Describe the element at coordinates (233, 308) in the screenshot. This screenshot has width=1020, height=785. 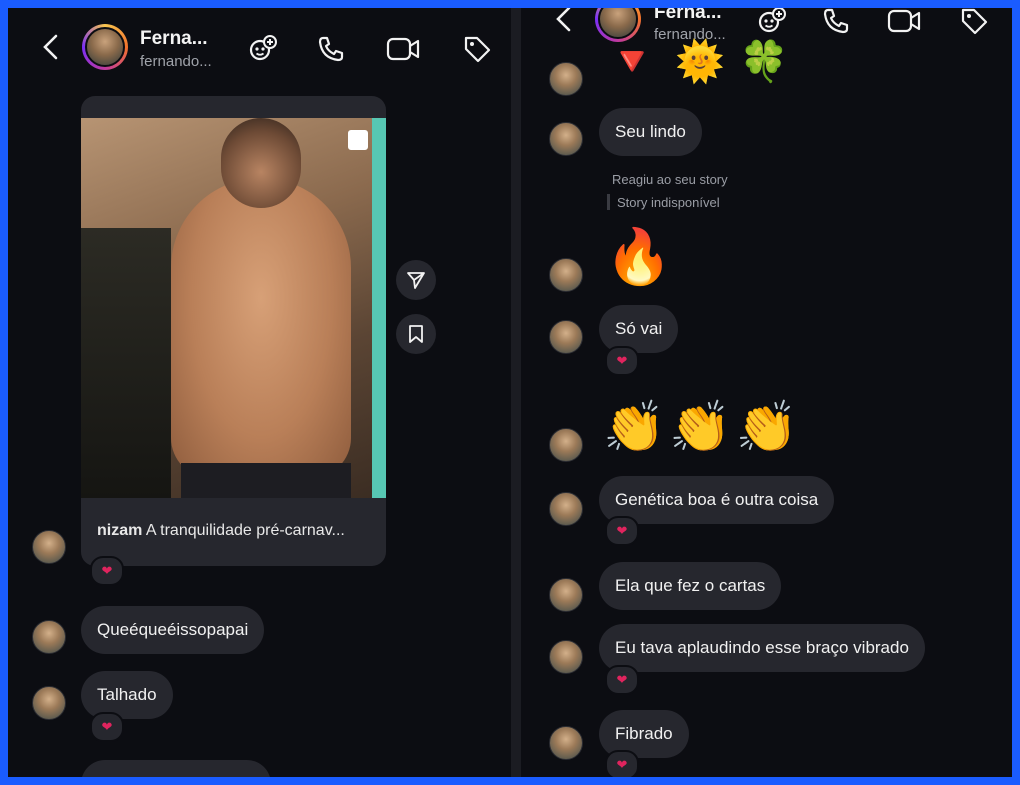
I see `post-photo` at that location.